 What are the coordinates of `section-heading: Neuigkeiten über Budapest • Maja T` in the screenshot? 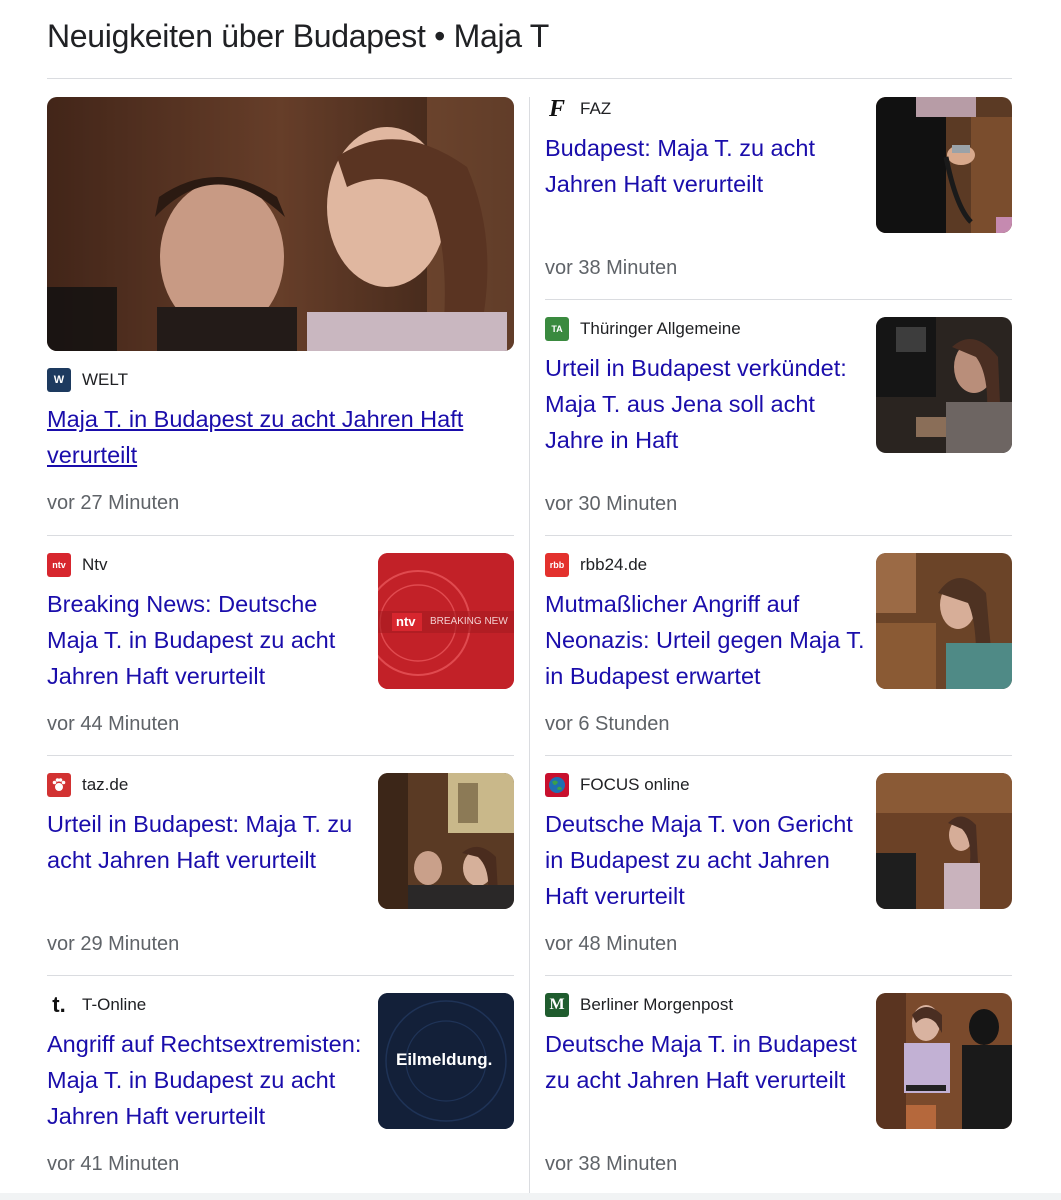 It's located at (298, 36).